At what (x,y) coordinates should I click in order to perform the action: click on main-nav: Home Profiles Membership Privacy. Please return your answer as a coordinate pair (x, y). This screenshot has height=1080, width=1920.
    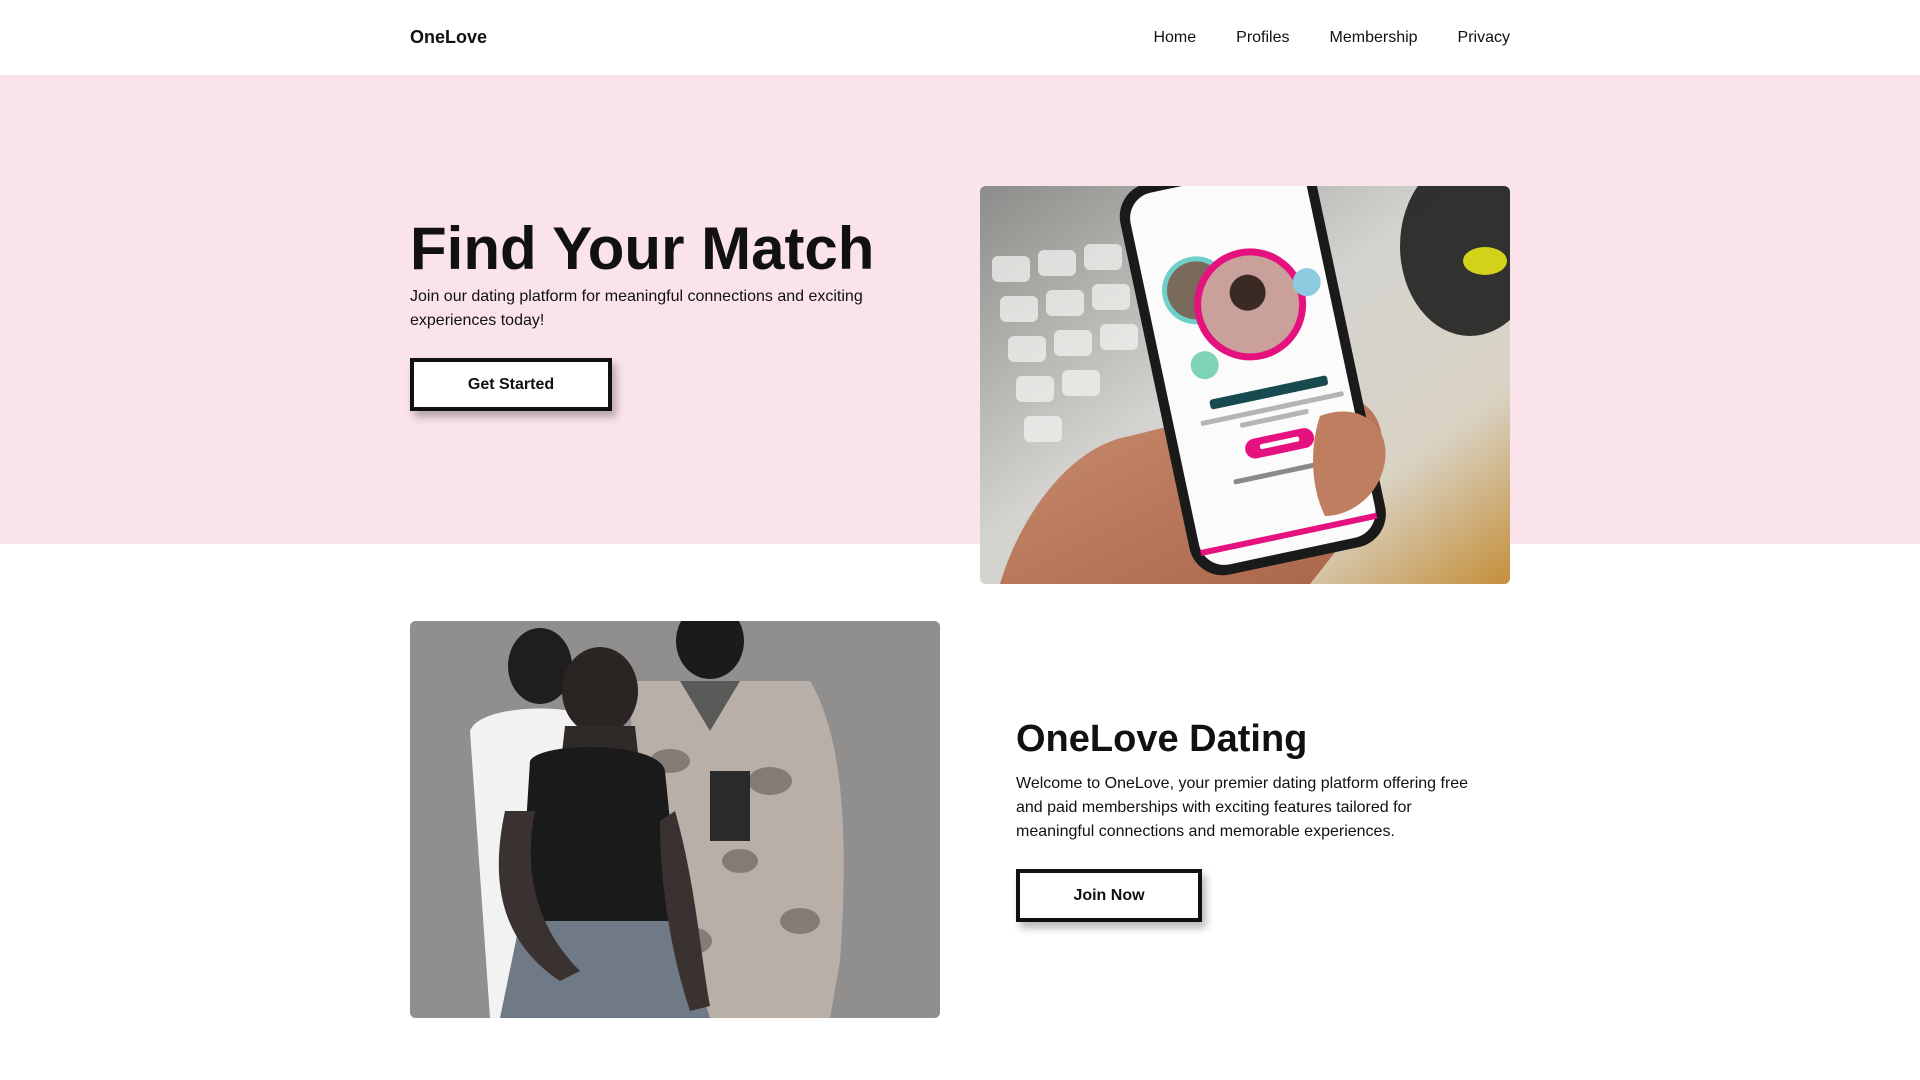
    Looking at the image, I should click on (1331, 38).